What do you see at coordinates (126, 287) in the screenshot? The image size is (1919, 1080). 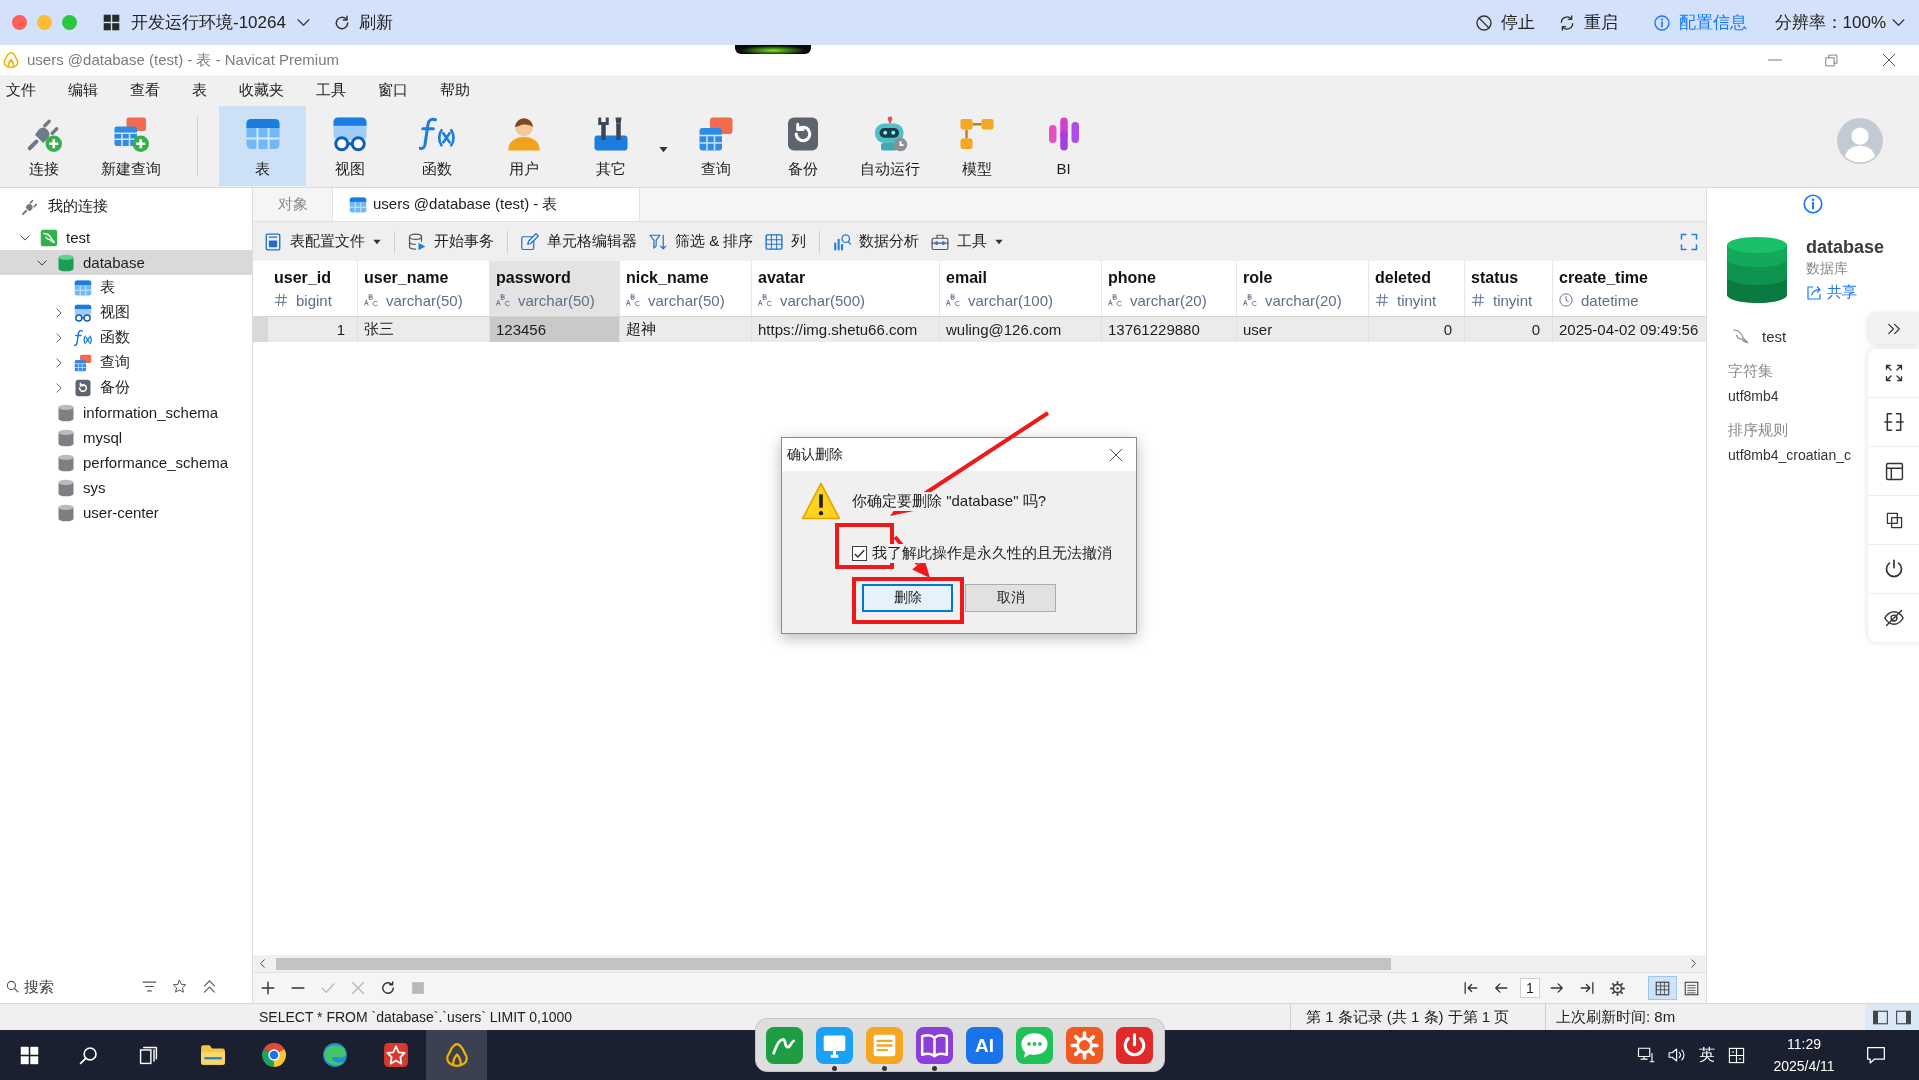 I see `tree-item: 表` at bounding box center [126, 287].